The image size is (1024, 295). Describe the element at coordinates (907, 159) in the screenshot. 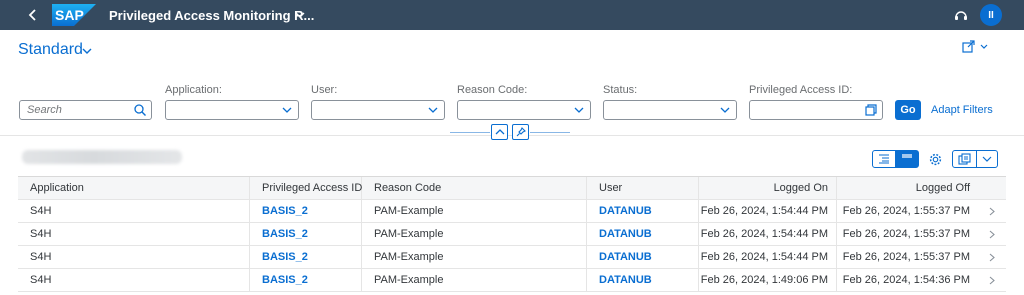

I see `hide-details-button` at that location.